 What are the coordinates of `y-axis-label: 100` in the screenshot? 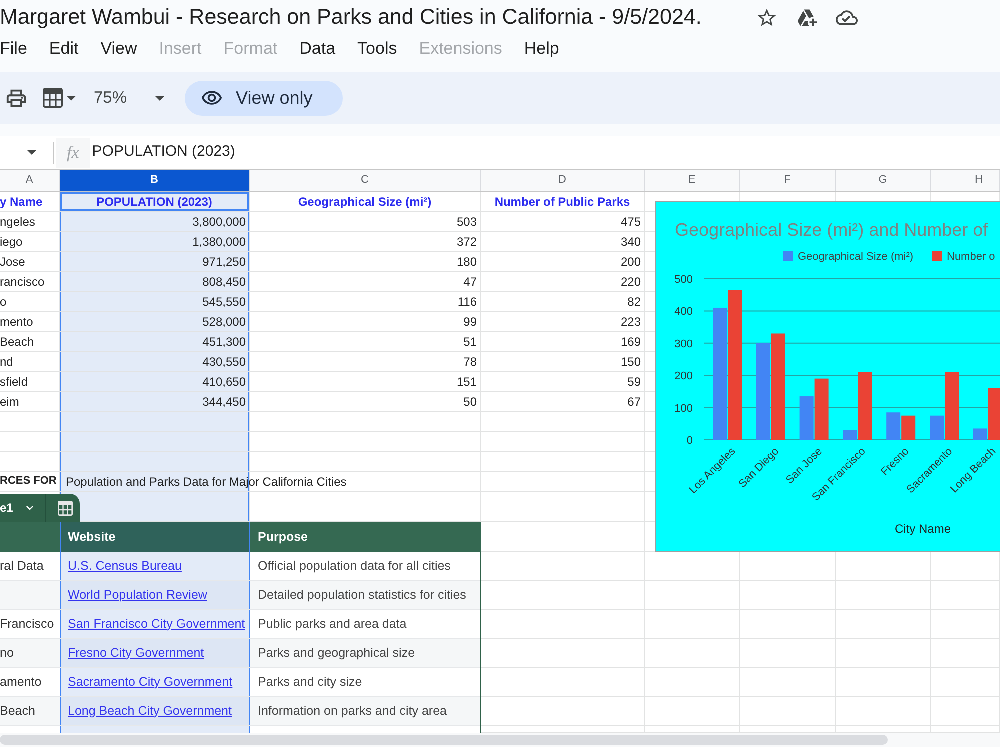 It's located at (683, 408).